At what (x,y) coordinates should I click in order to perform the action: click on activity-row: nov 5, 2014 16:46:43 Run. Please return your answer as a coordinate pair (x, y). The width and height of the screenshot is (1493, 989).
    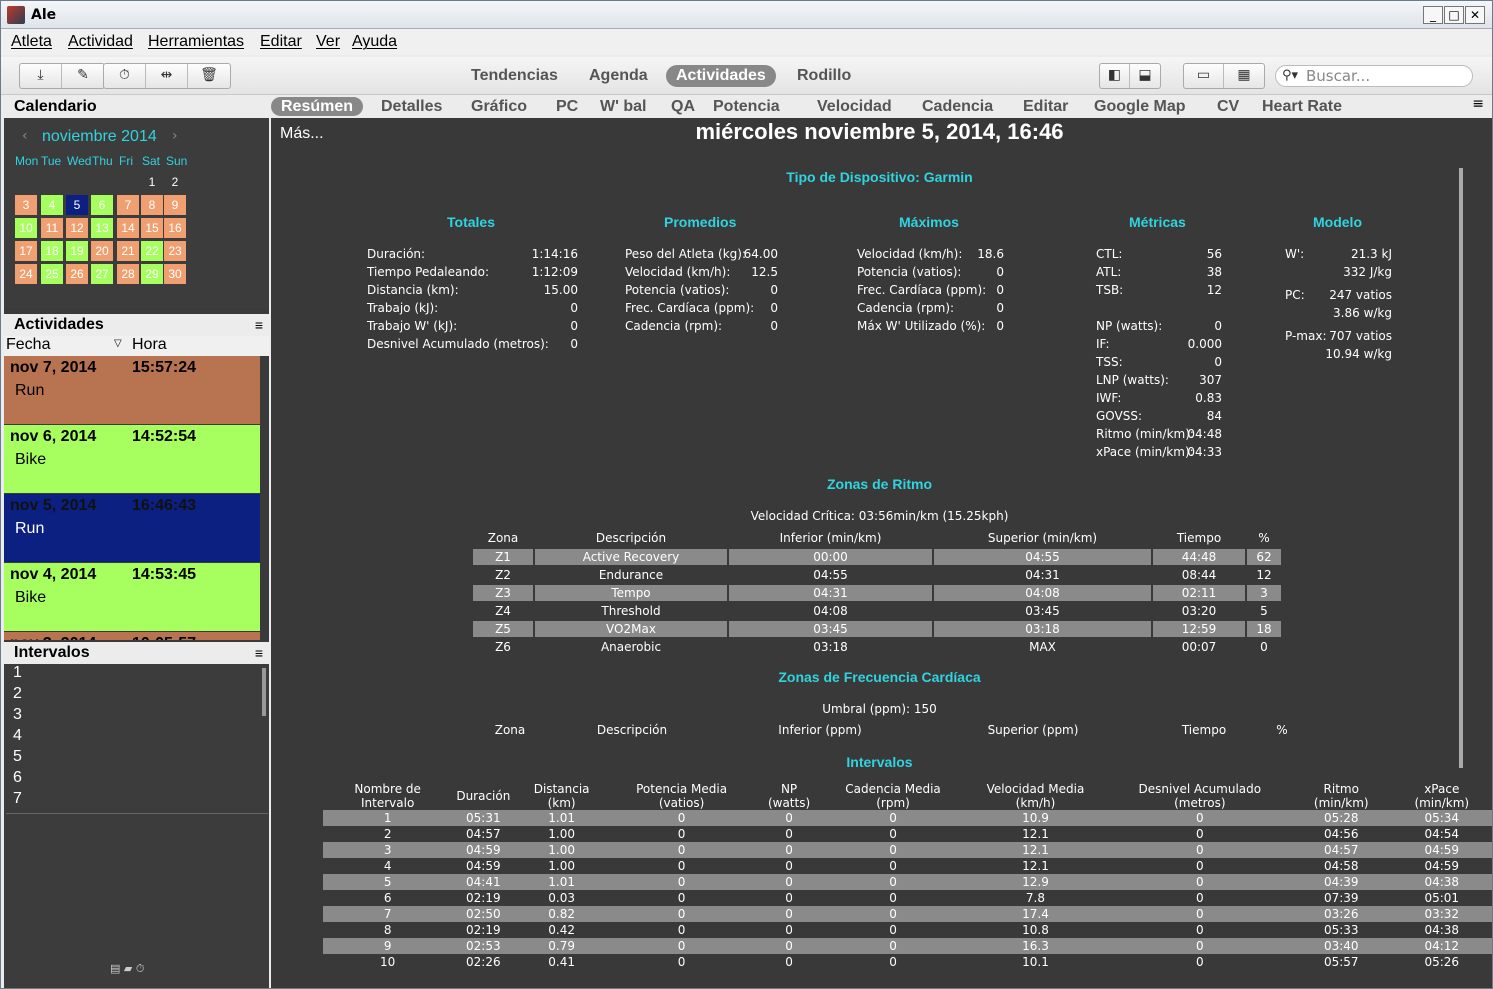
    Looking at the image, I should click on (132, 528).